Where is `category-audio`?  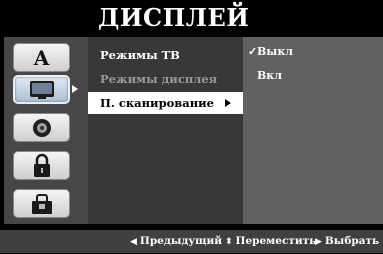 category-audio is located at coordinates (41, 127).